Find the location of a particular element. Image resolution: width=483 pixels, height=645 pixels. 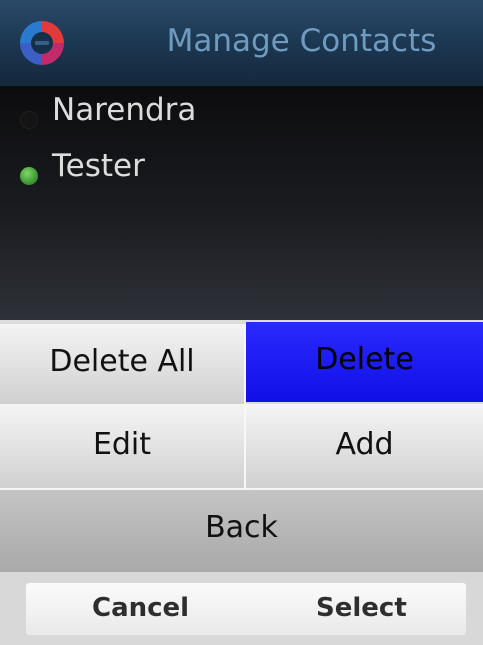

contact-name: Tester is located at coordinates (98, 166).